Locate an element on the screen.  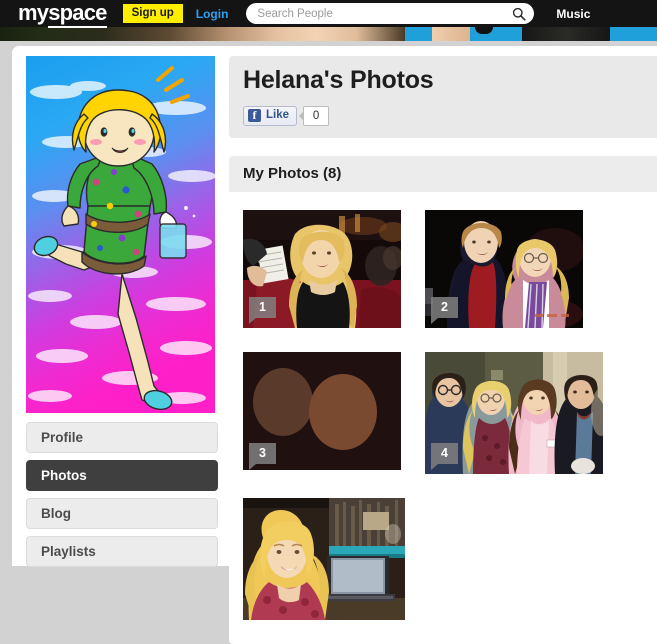
sidebar-item-label: Profile is located at coordinates (62, 437).